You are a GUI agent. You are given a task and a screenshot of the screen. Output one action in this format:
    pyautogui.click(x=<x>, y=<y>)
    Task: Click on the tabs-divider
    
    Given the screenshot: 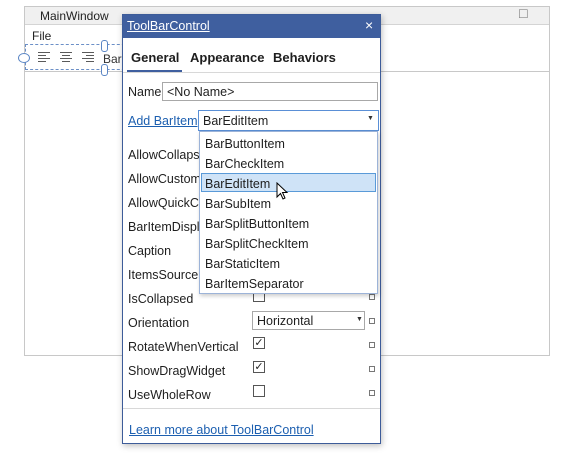 What is the action you would take?
    pyautogui.click(x=251, y=72)
    